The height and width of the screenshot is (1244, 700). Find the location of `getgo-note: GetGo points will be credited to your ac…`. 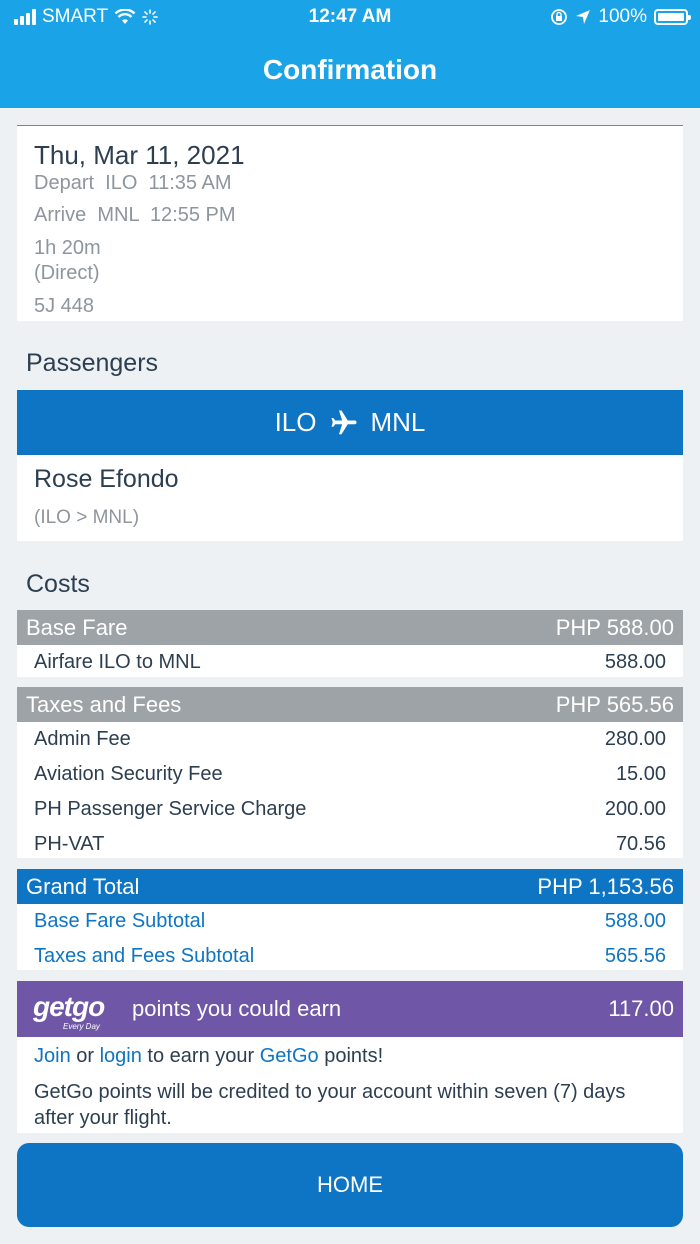

getgo-note: GetGo points will be credited to your ac… is located at coordinates (330, 1105).